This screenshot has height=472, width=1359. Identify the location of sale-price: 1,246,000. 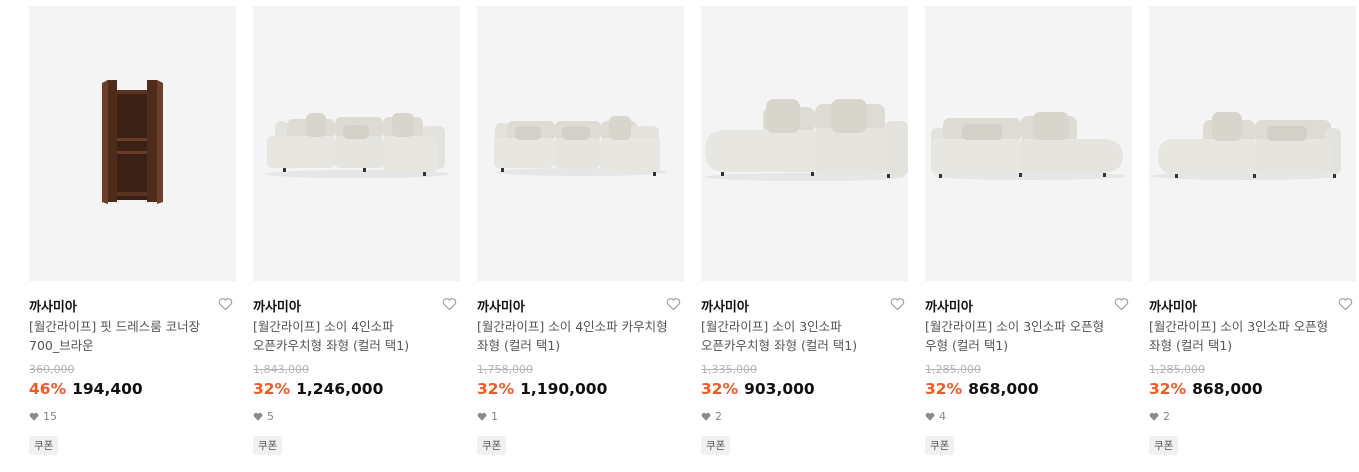
(340, 389).